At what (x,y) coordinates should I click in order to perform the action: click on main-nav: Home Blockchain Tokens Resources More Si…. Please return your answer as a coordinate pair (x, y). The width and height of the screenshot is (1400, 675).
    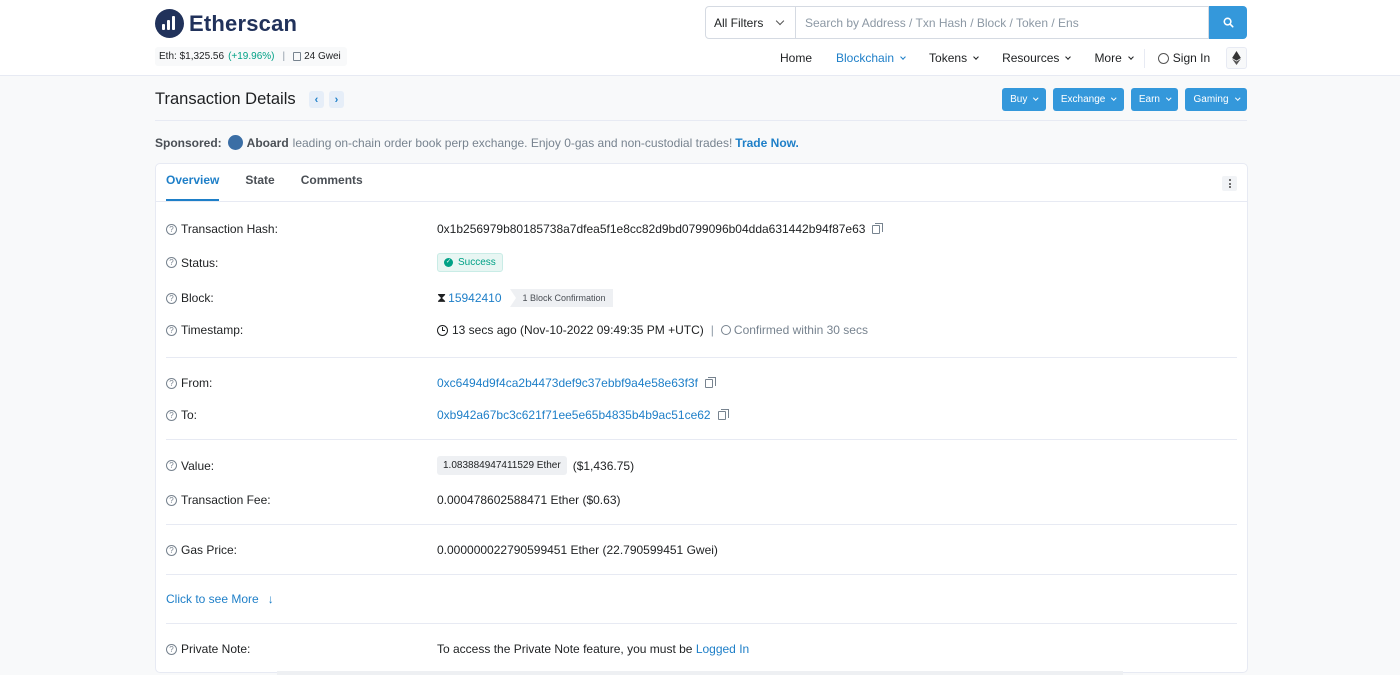
    Looking at the image, I should click on (997, 58).